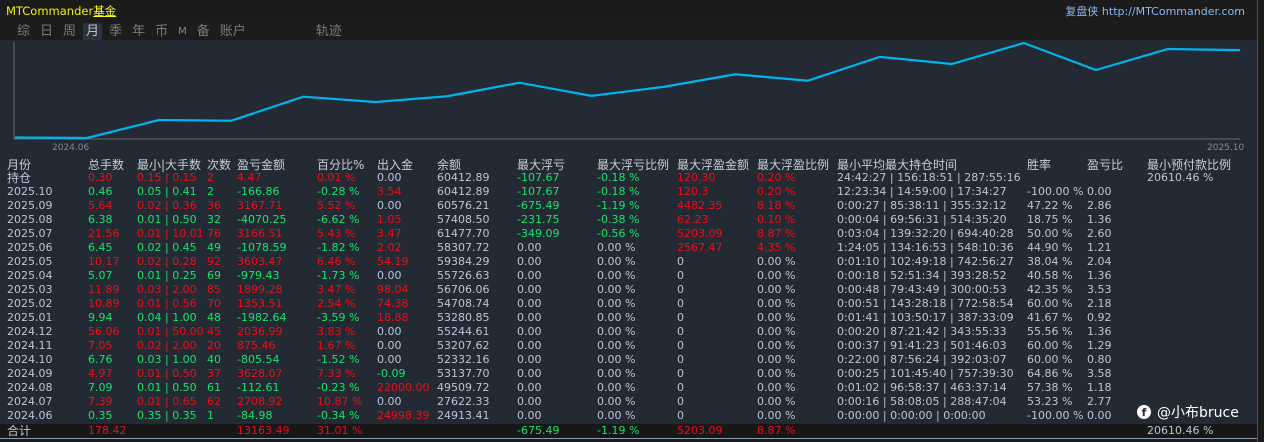  I want to click on scrollbar, so click(1260, 221).